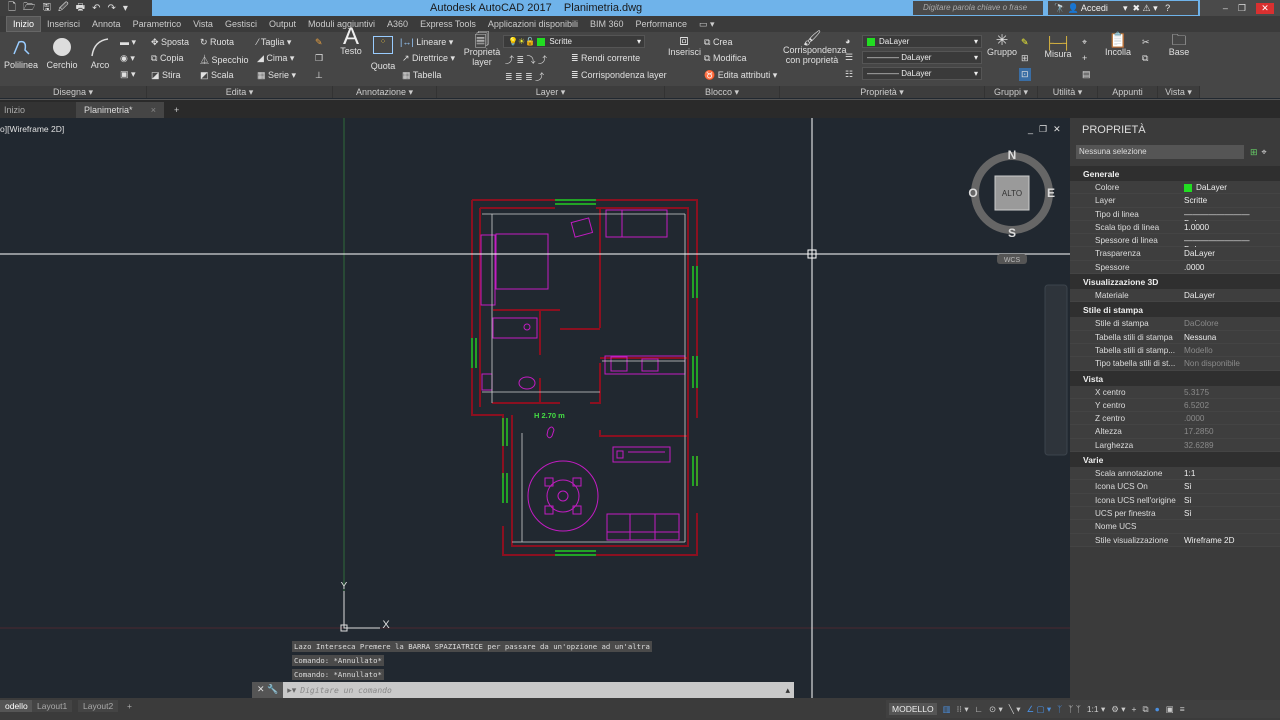  I want to click on property-row: Larghezza 32.6289, so click(1175, 445).